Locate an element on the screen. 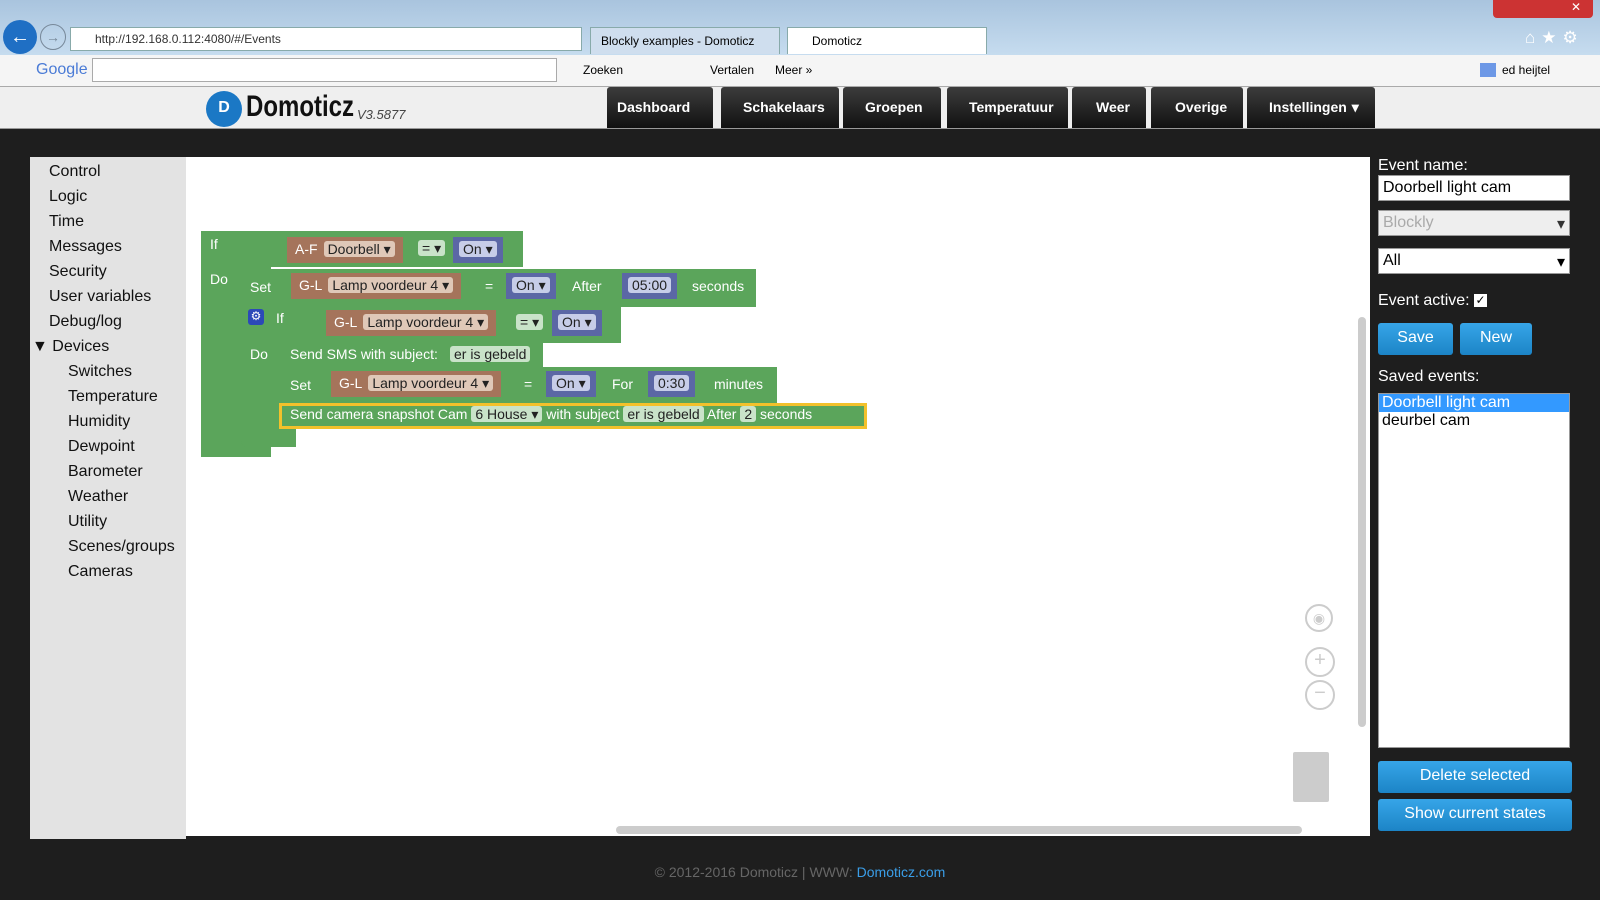  google-toolbar: Google Zoeken Vertalen Meer » ed heijtel is located at coordinates (800, 71).